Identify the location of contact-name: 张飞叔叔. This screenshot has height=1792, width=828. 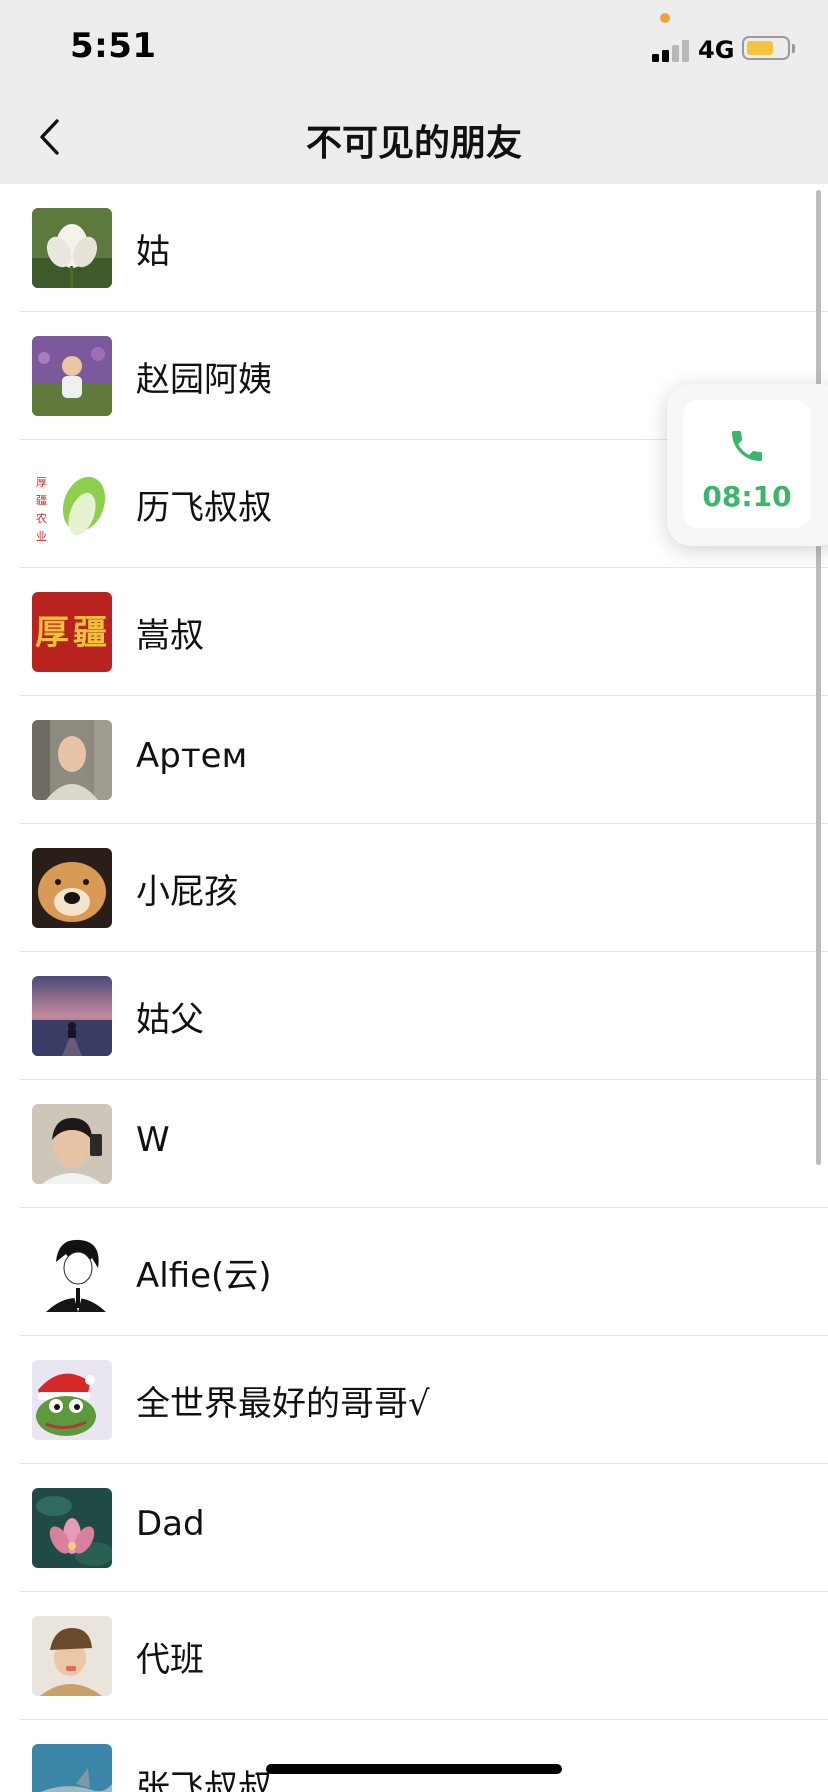
(204, 1780).